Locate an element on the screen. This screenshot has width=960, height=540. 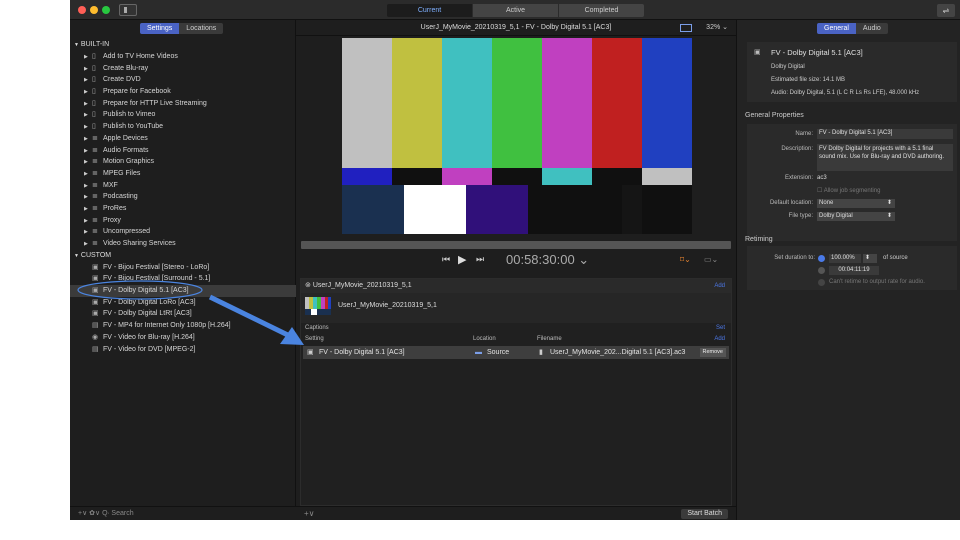
builtin-item: ▶ ≣ Uncompressed is located at coordinates (183, 232).